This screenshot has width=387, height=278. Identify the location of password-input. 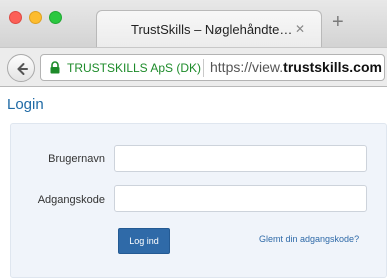
(240, 198).